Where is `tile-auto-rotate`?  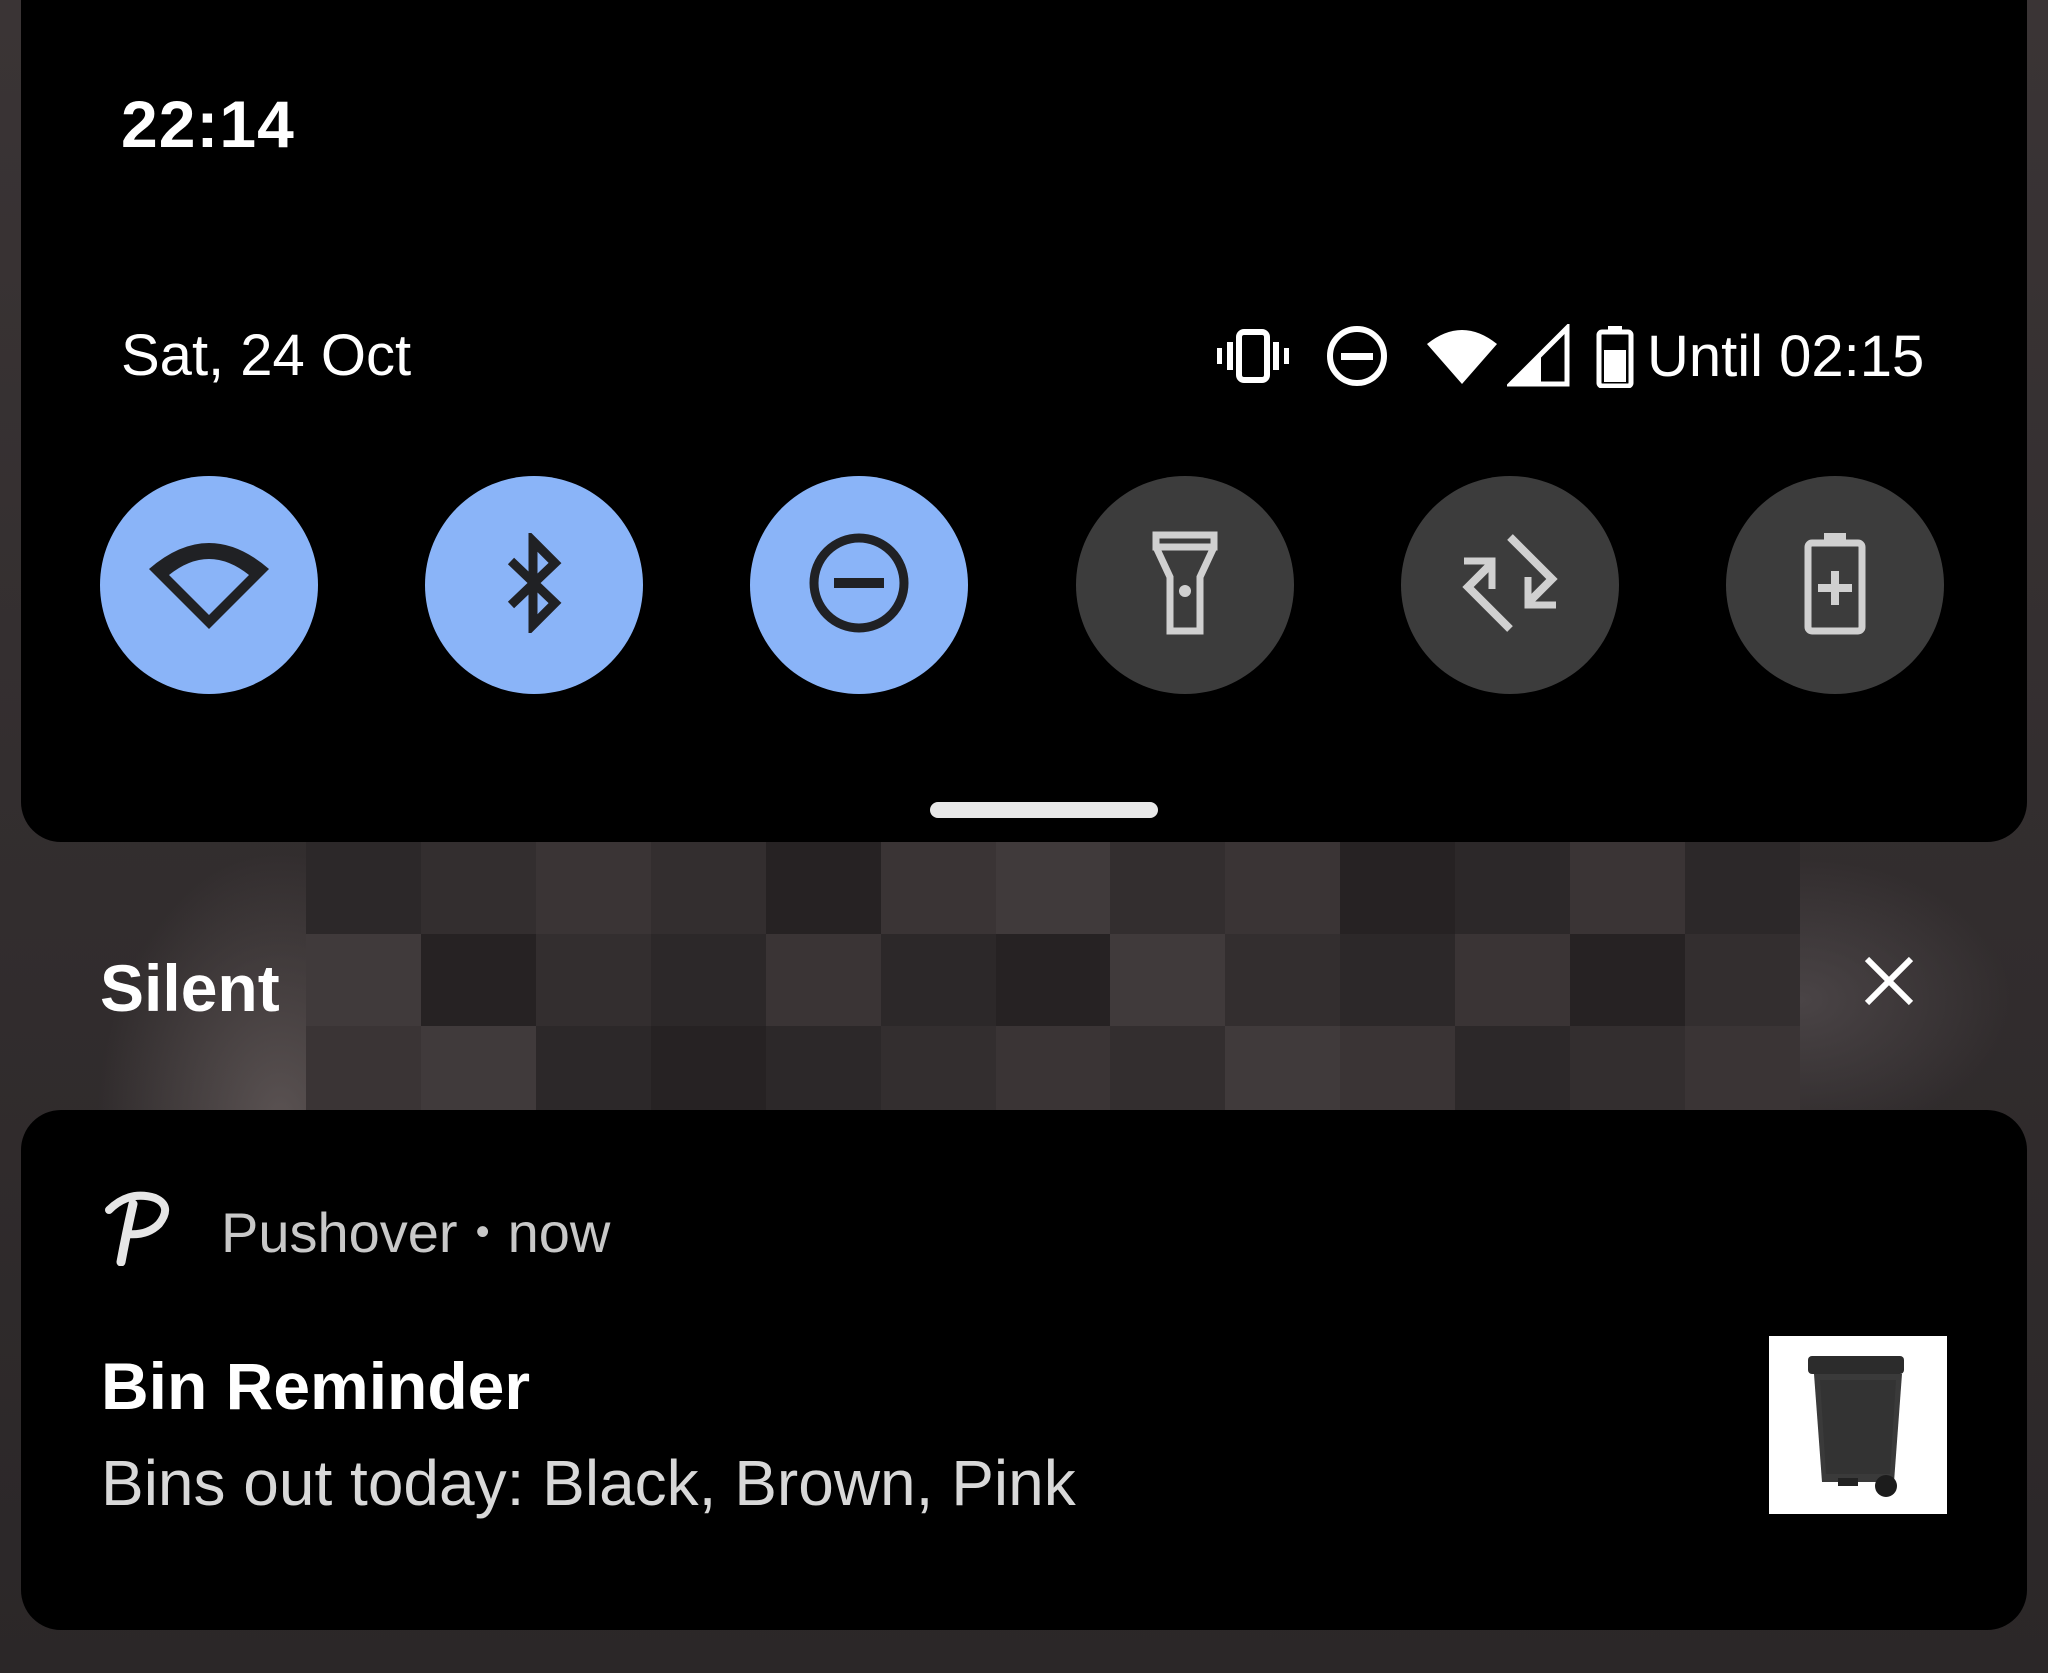 tile-auto-rotate is located at coordinates (1510, 585).